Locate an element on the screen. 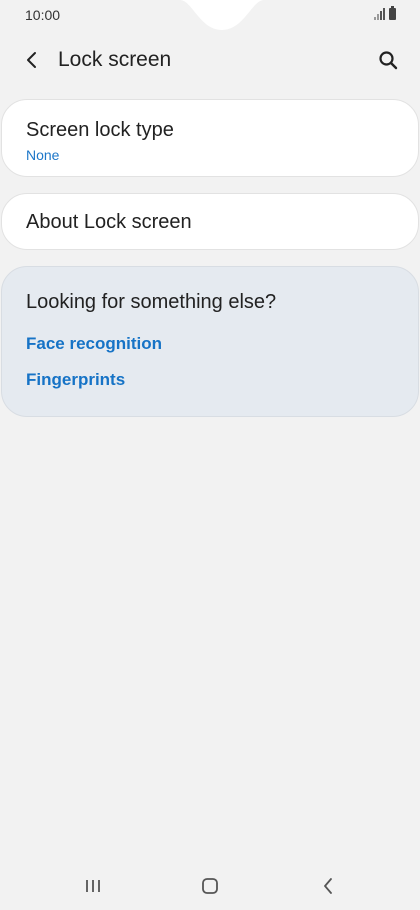 The width and height of the screenshot is (420, 910). suggestions-title: Looking for something else? is located at coordinates (151, 302).